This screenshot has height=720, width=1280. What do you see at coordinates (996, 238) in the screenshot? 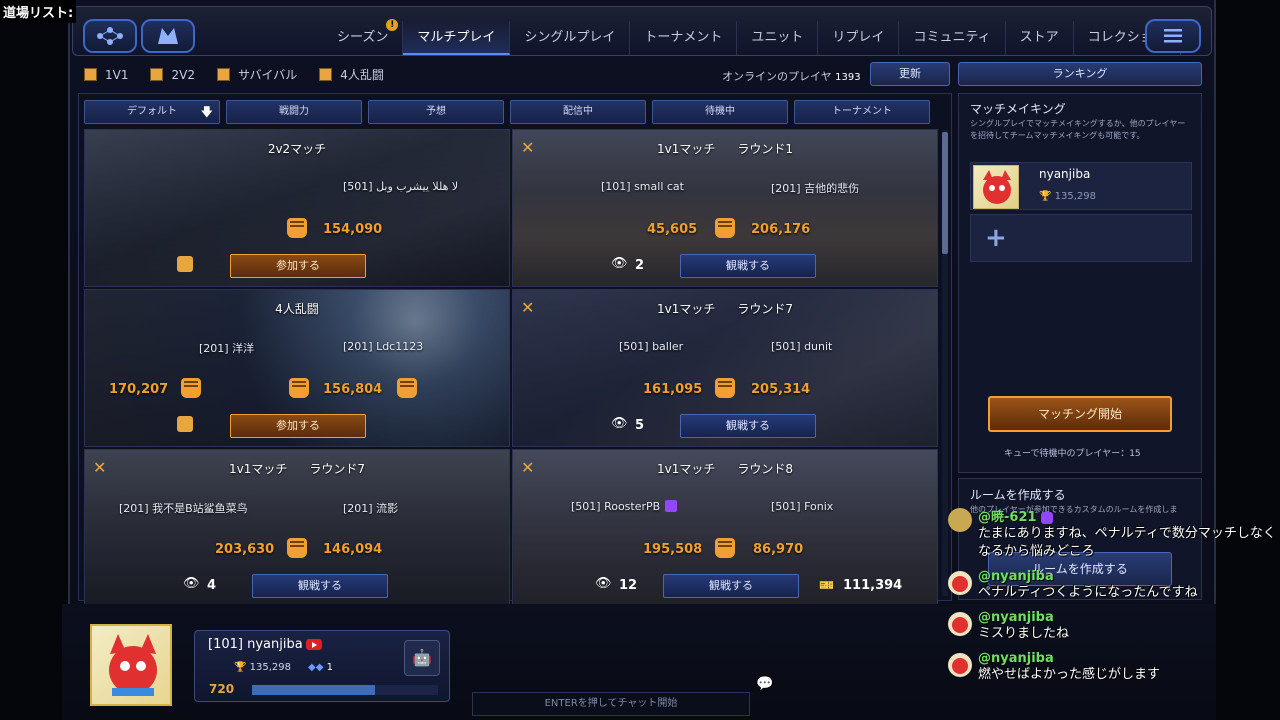
I see `plus-icon: +` at bounding box center [996, 238].